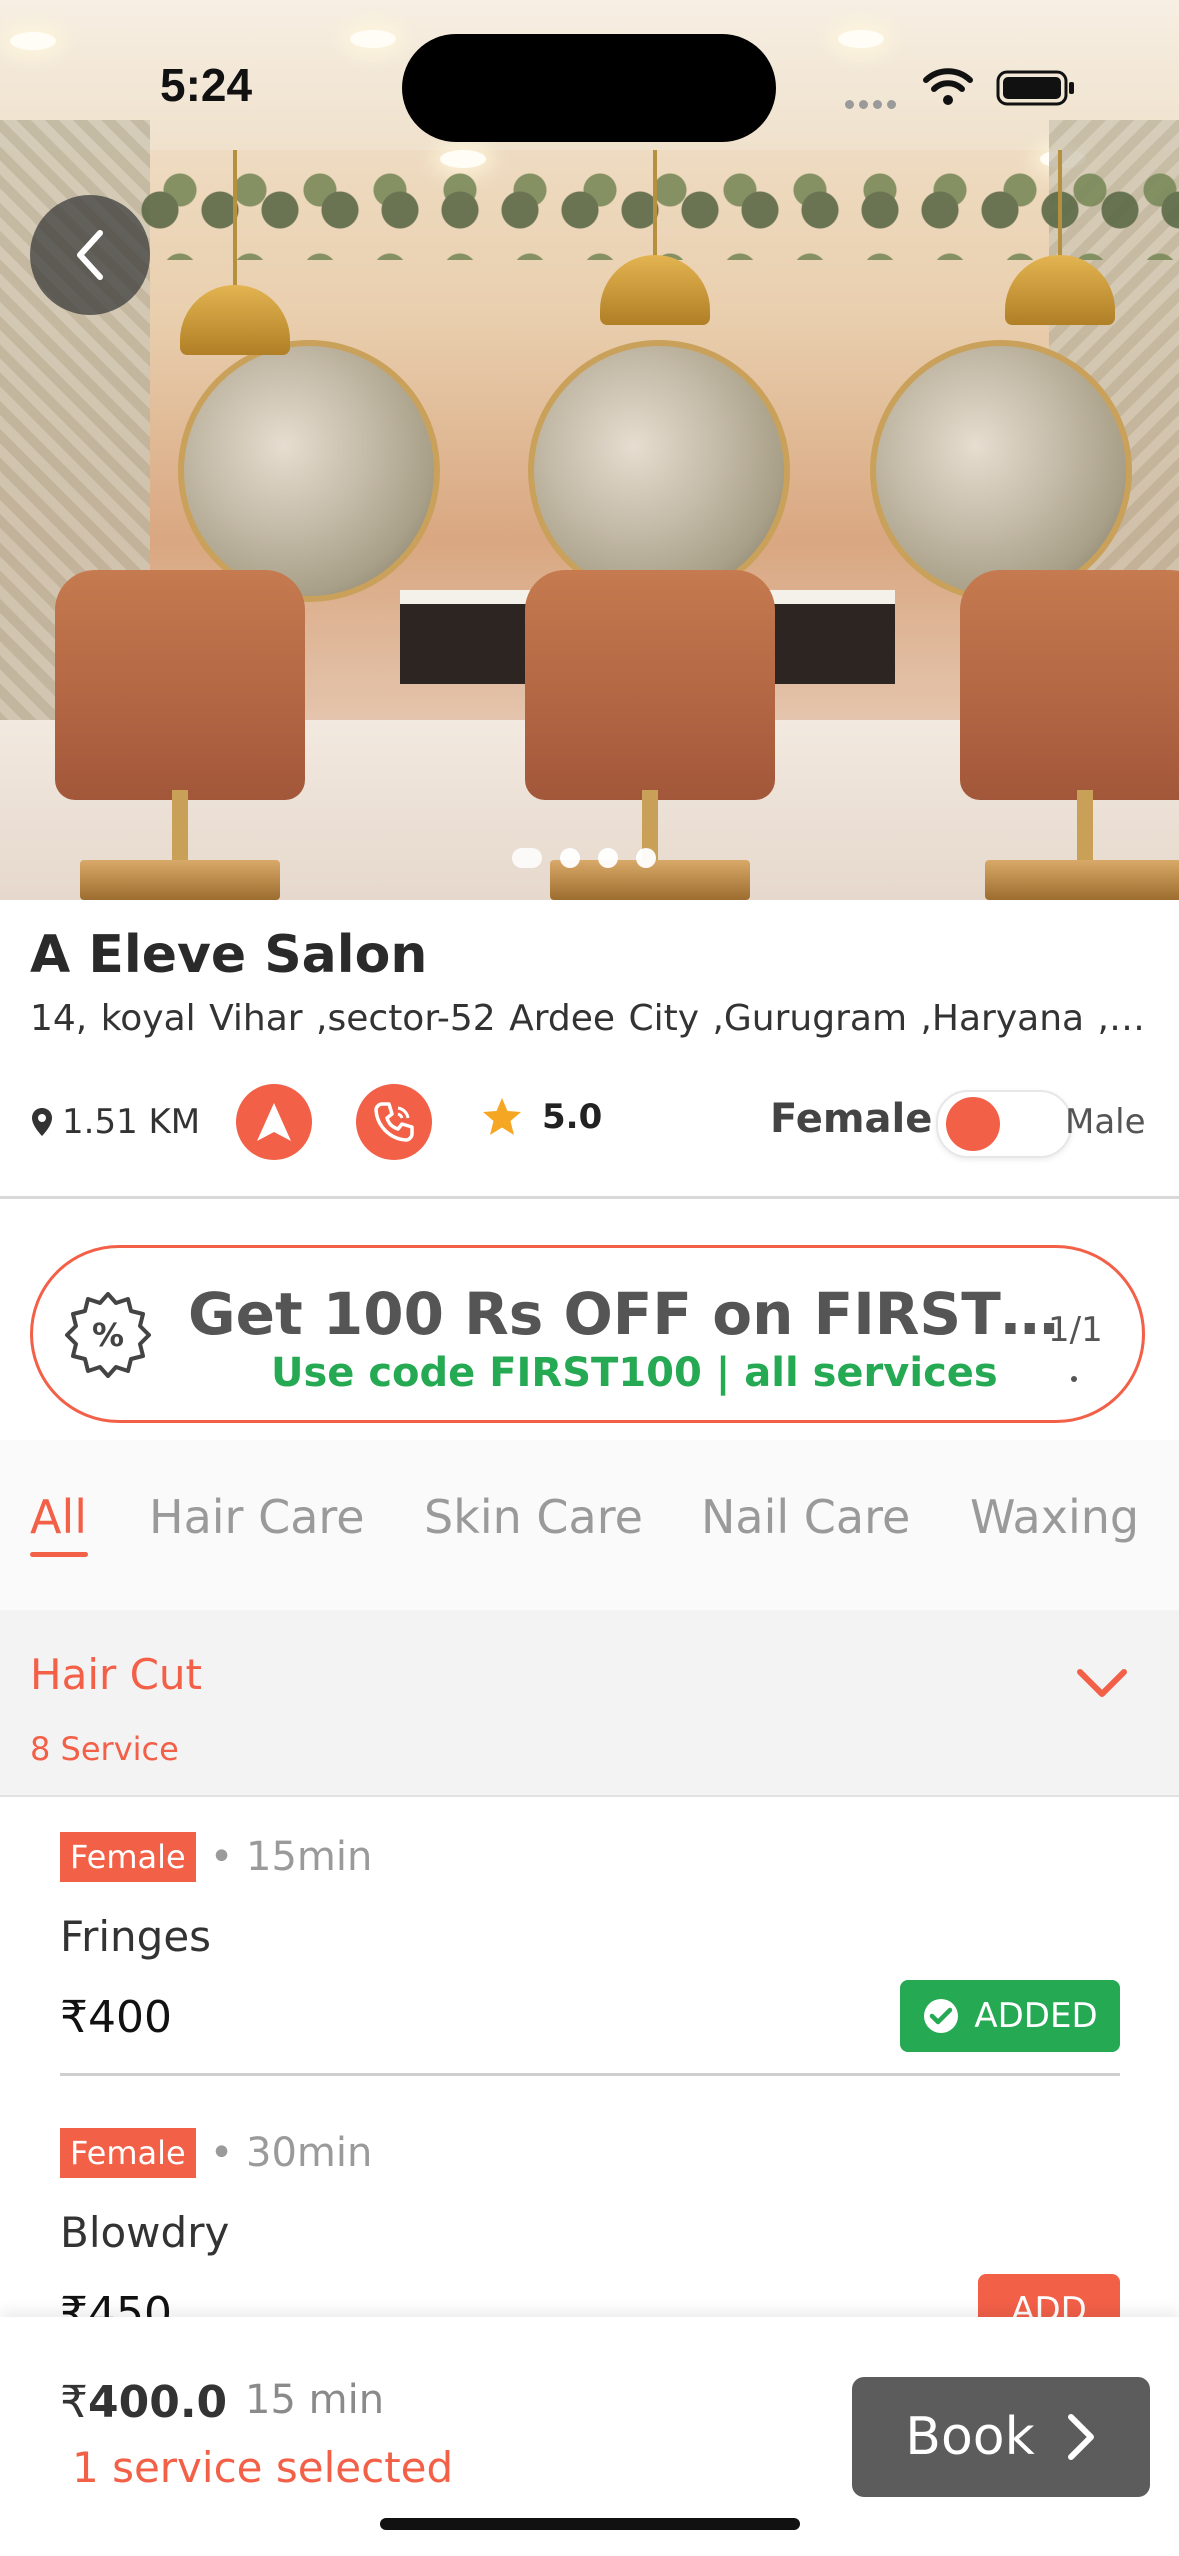 Image resolution: width=1179 pixels, height=2556 pixels. I want to click on gender-female-label: Female, so click(851, 1119).